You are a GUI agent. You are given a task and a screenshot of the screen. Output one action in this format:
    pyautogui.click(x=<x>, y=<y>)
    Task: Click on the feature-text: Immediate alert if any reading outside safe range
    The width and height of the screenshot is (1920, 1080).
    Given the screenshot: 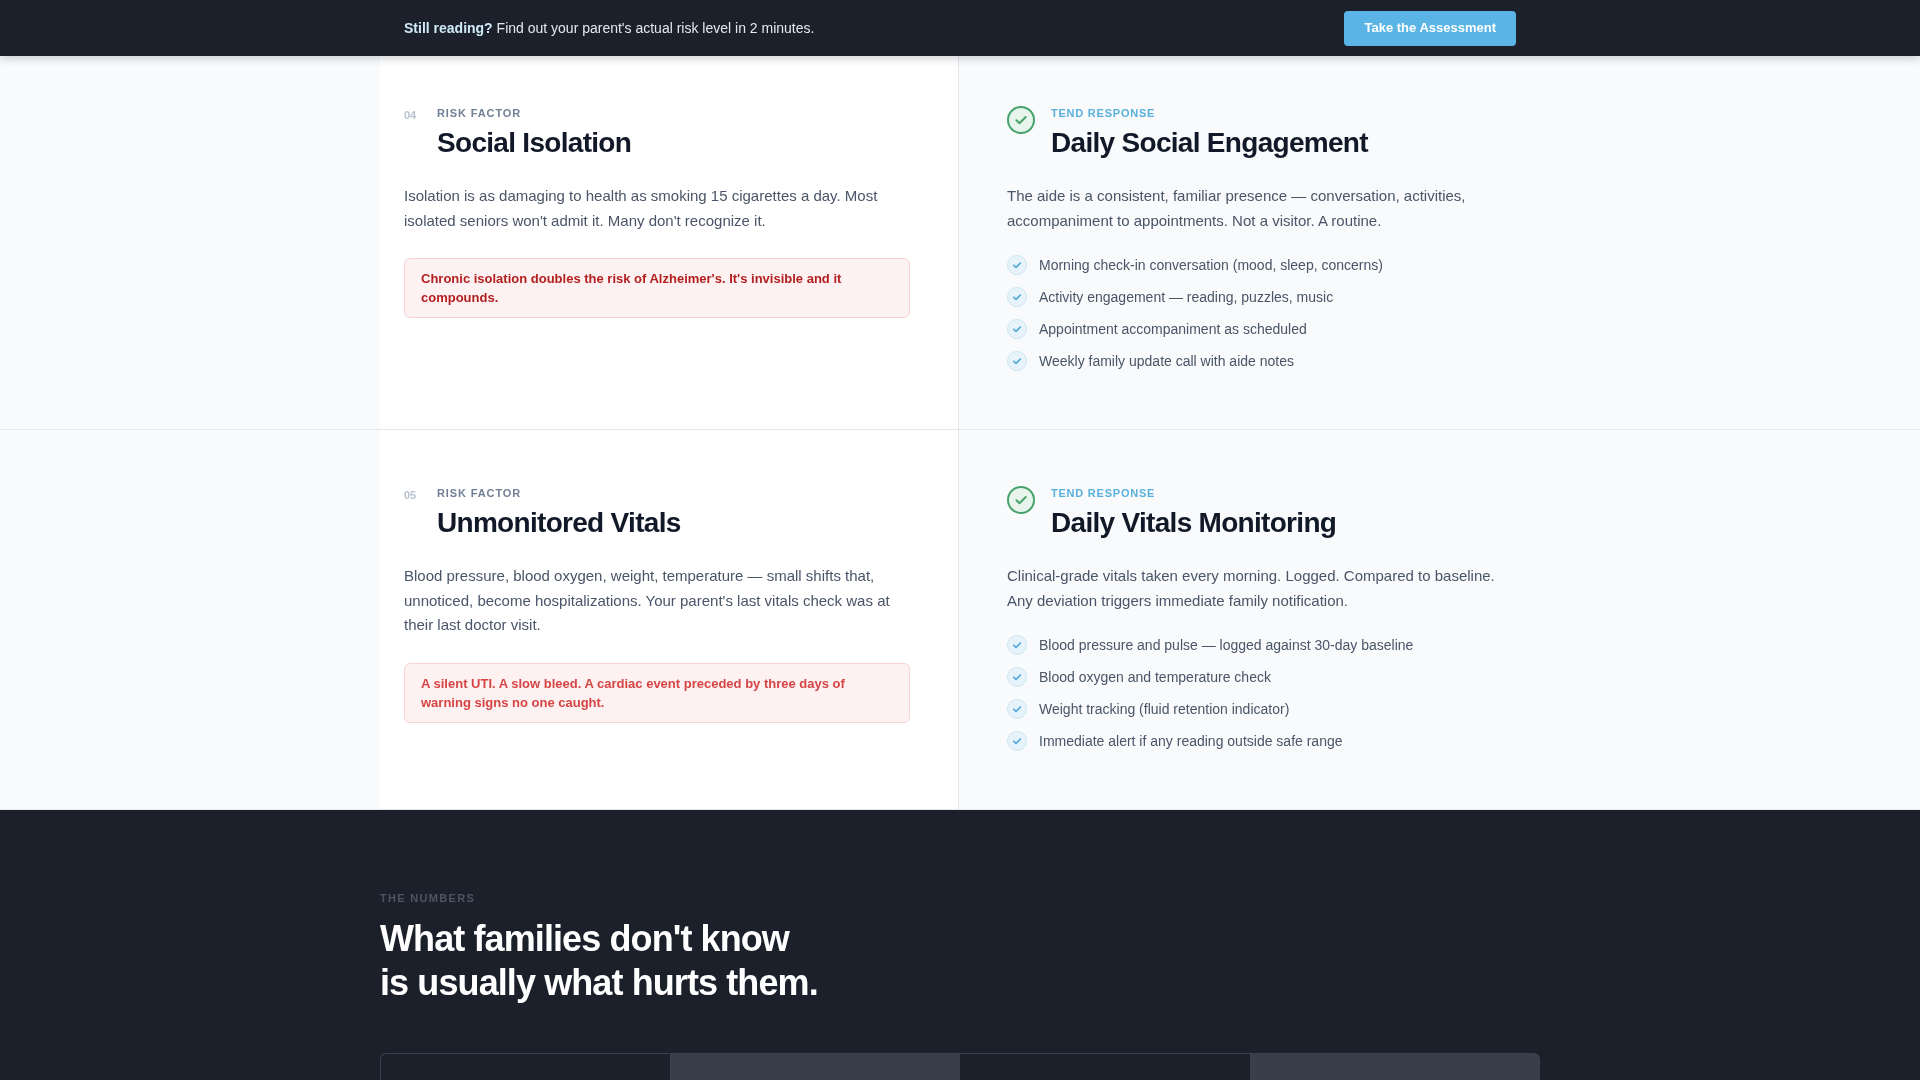 What is the action you would take?
    pyautogui.click(x=1191, y=741)
    